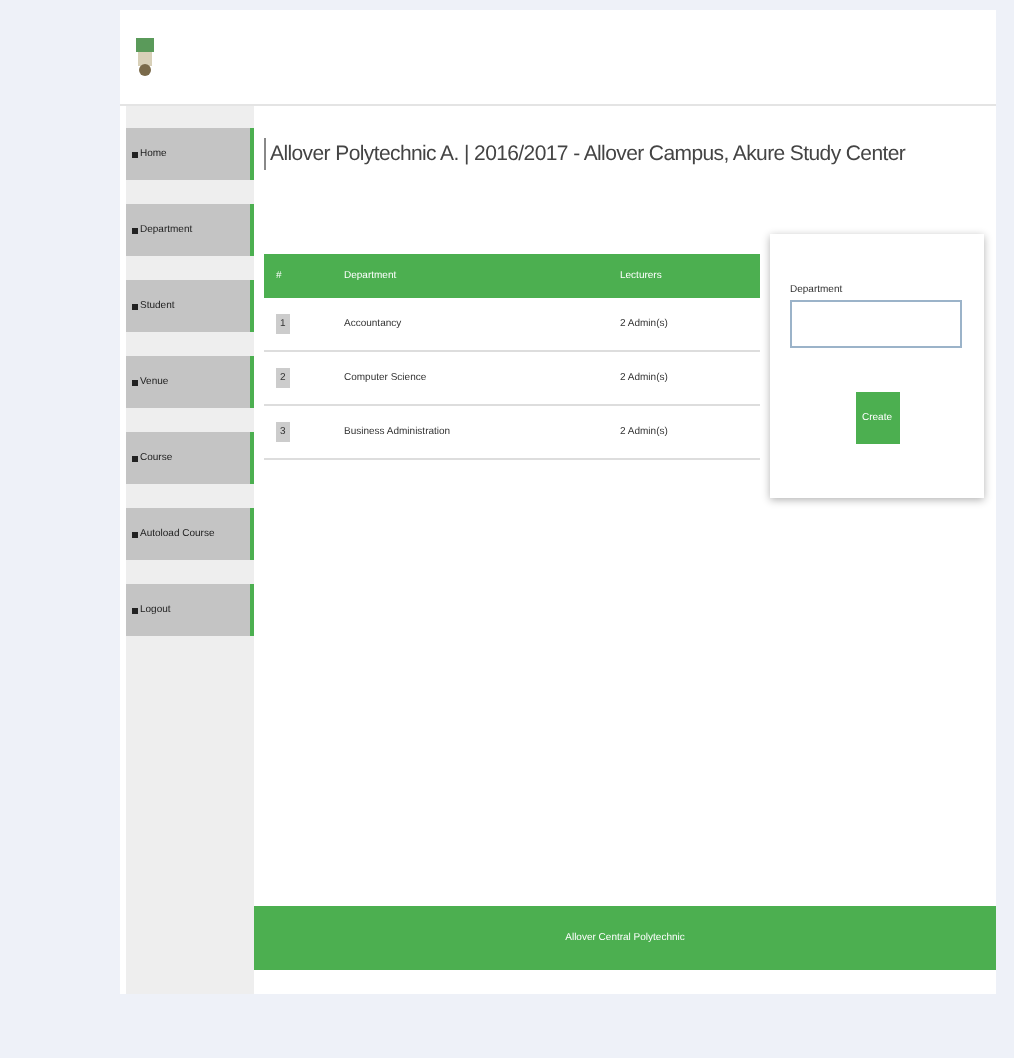  What do you see at coordinates (876, 324) in the screenshot?
I see `input-field` at bounding box center [876, 324].